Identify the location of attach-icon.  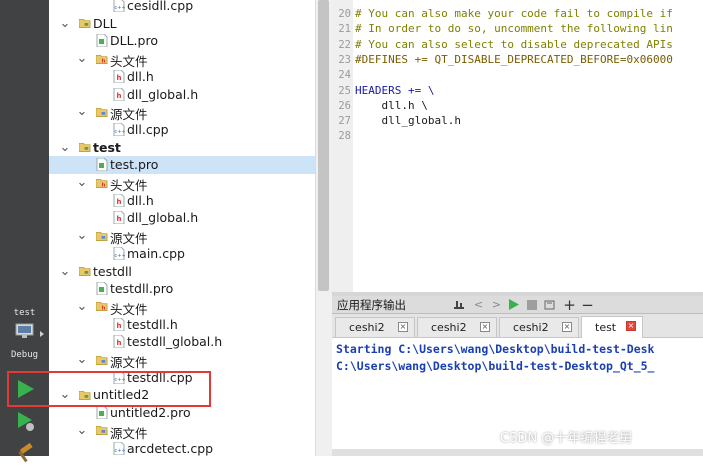
(458, 304).